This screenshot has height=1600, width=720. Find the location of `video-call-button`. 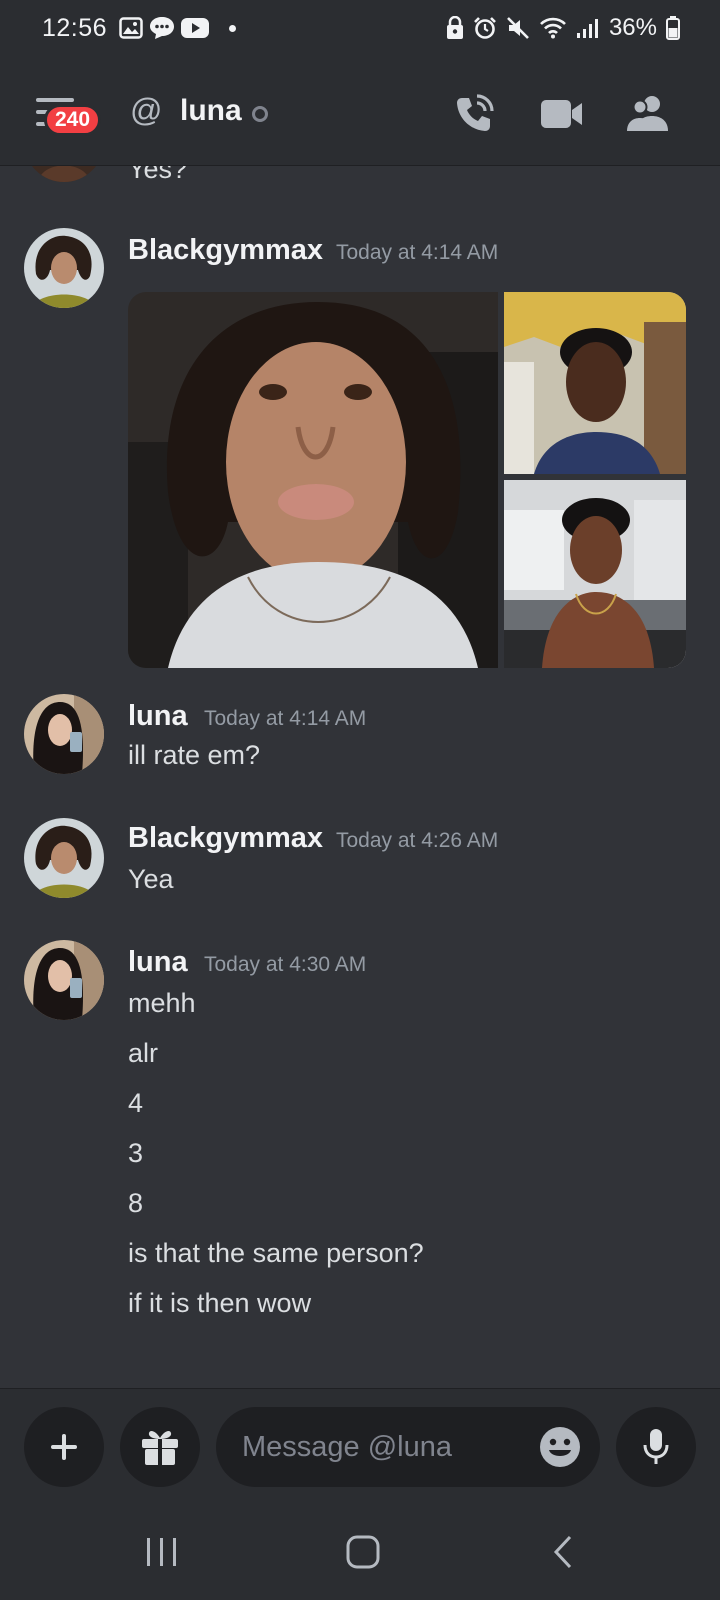

video-call-button is located at coordinates (562, 114).